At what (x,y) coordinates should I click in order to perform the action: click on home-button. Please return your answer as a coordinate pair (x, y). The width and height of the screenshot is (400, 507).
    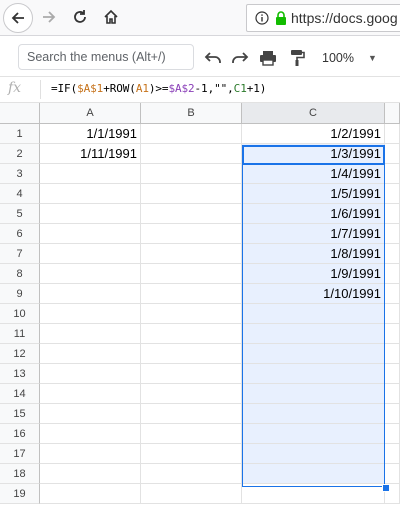
    Looking at the image, I should click on (111, 17).